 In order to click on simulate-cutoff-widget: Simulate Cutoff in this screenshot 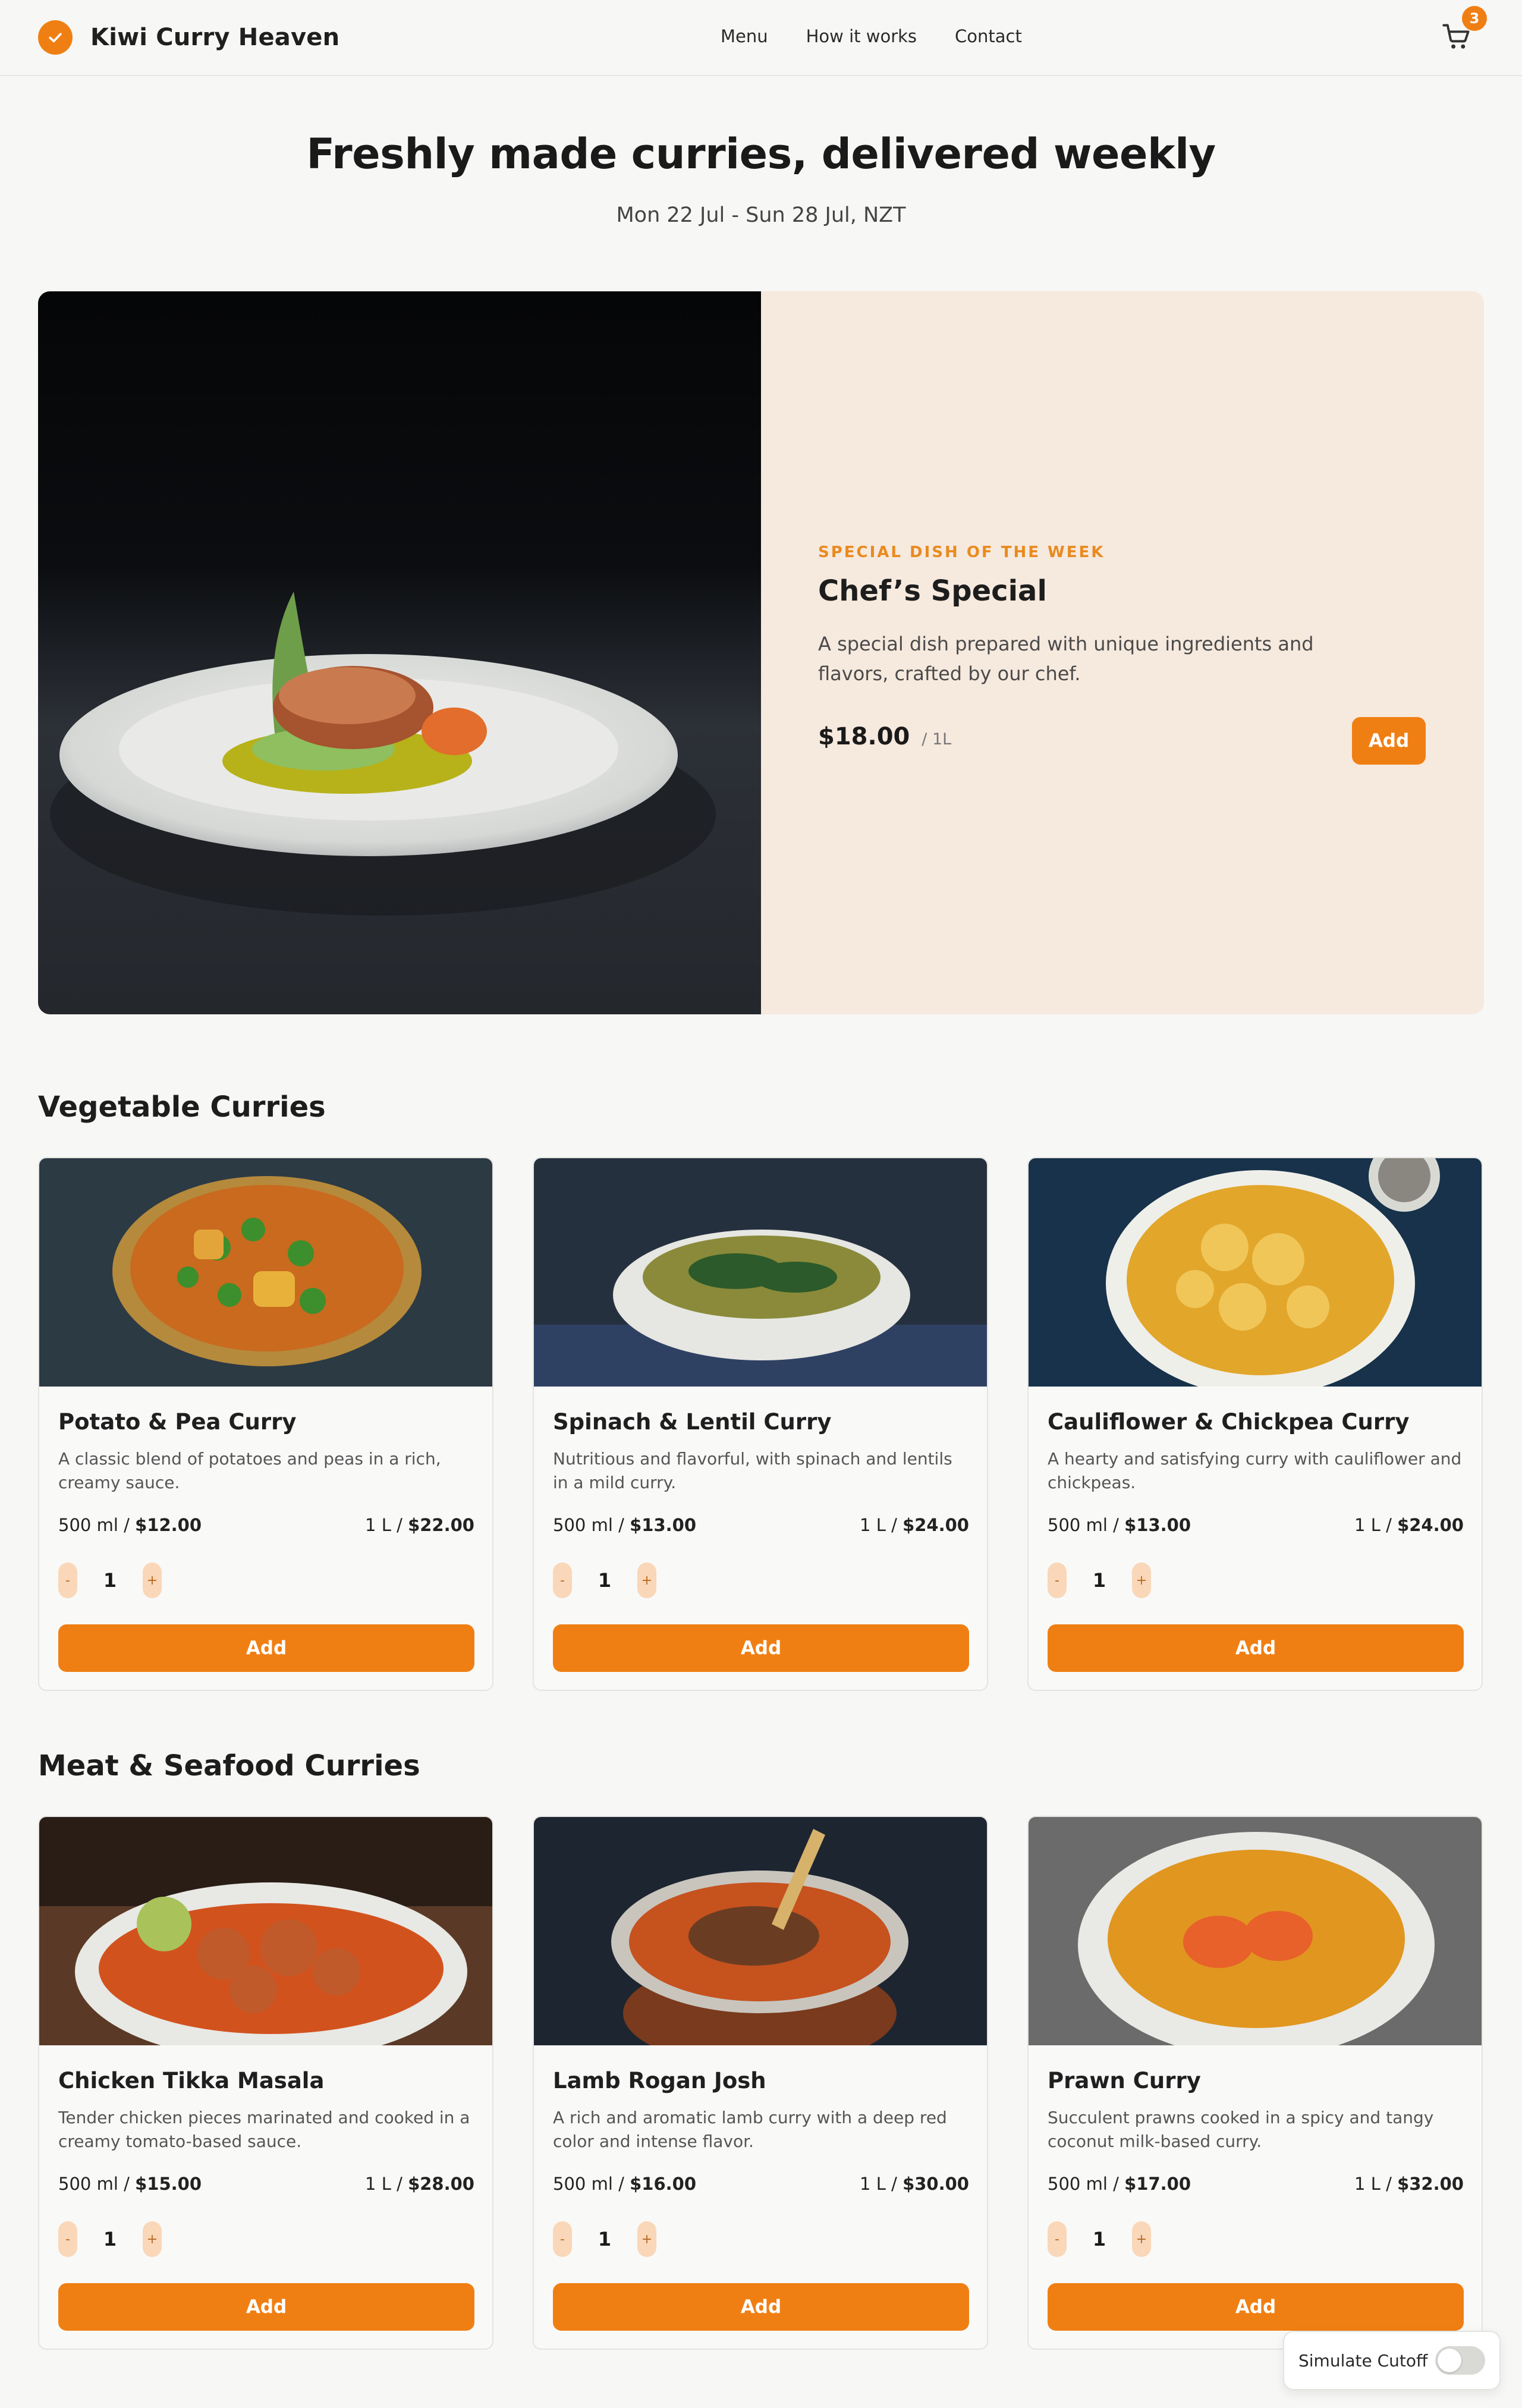, I will do `click(1392, 2360)`.